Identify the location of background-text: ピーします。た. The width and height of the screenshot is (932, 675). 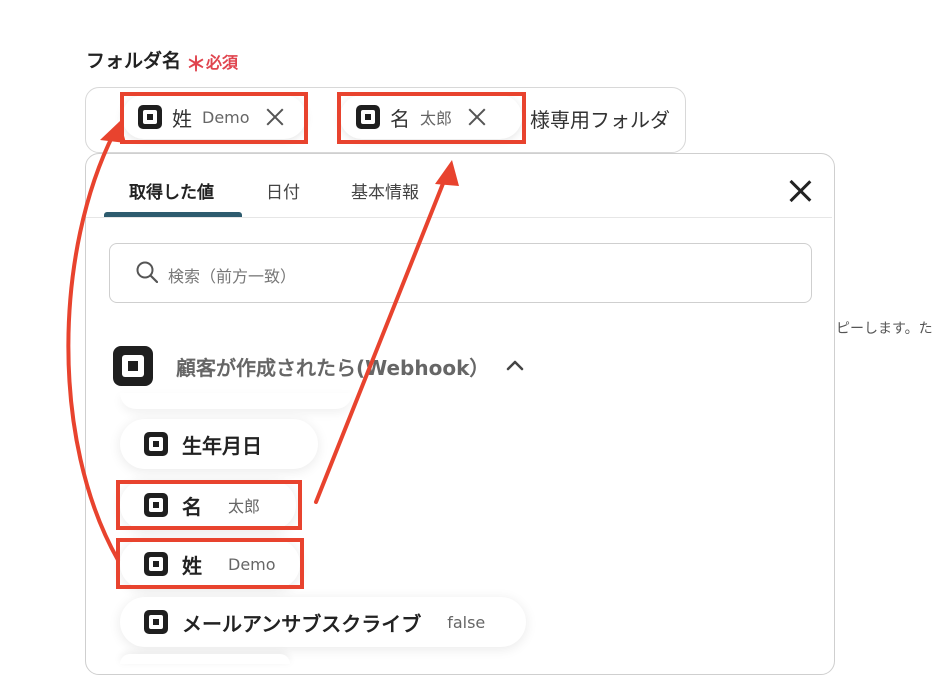
(884, 329).